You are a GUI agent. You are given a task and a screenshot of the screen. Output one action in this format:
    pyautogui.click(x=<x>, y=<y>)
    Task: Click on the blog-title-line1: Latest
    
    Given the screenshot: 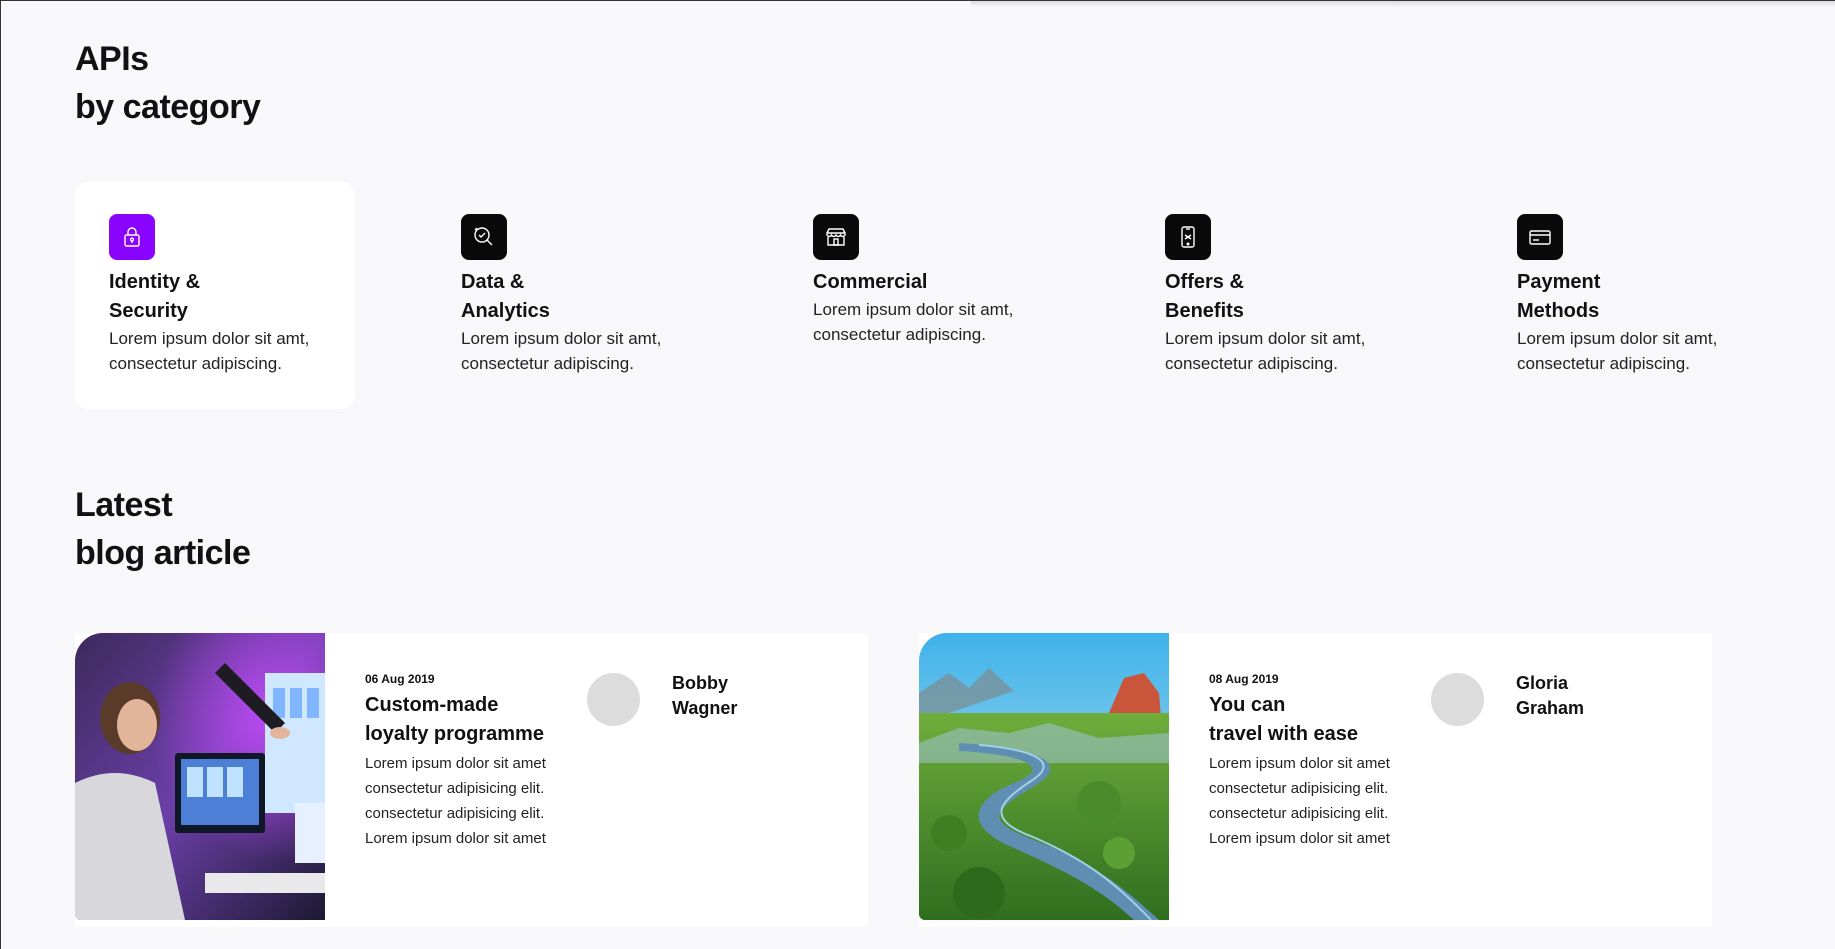 What is the action you would take?
    pyautogui.click(x=124, y=505)
    